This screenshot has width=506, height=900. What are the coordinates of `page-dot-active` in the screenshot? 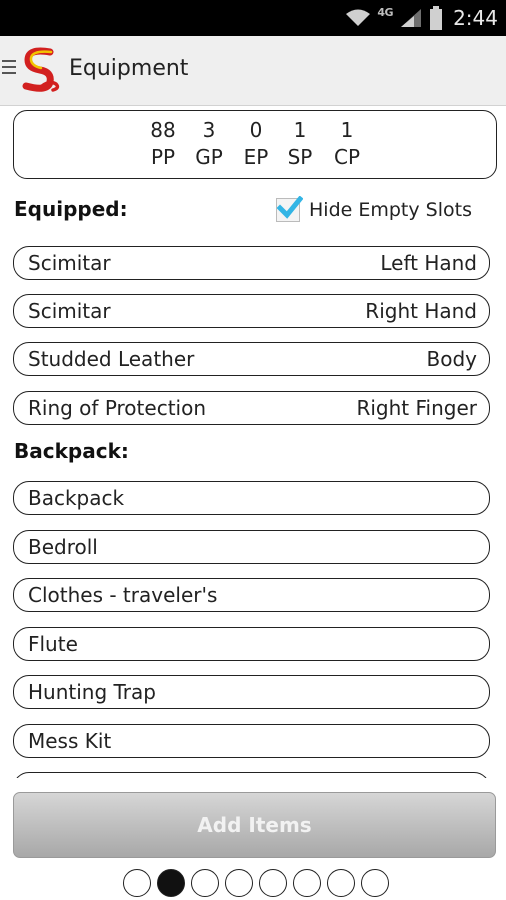 It's located at (171, 883).